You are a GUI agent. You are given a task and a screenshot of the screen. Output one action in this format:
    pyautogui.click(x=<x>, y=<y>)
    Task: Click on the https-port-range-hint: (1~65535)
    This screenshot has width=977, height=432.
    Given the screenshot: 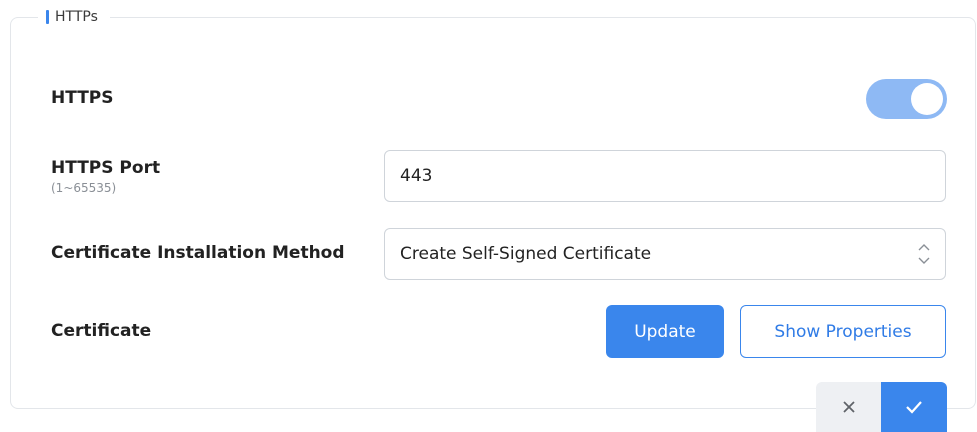 What is the action you would take?
    pyautogui.click(x=84, y=188)
    